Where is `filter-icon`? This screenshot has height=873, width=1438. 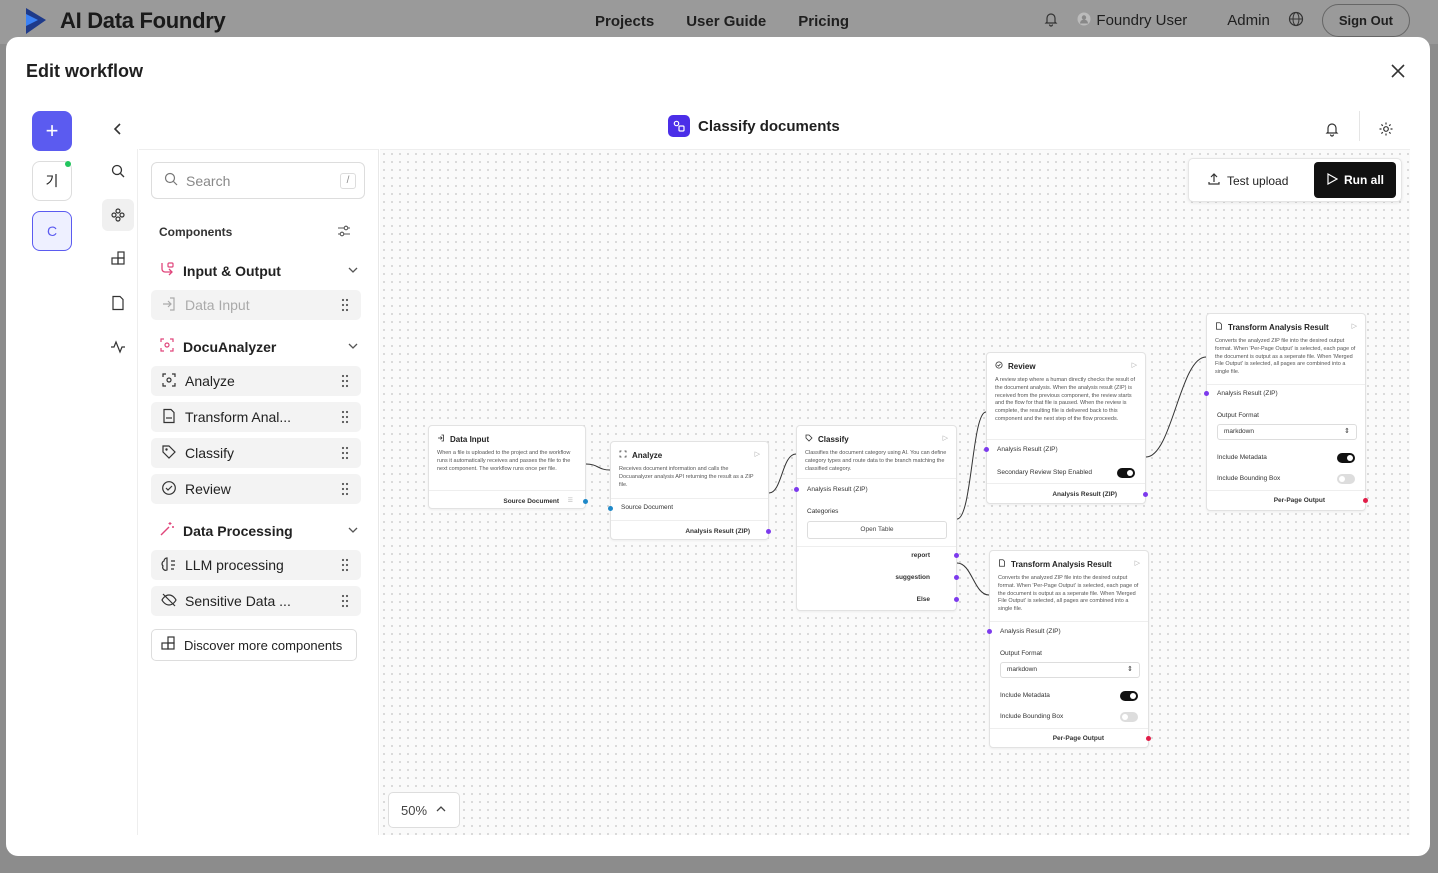
filter-icon is located at coordinates (344, 233).